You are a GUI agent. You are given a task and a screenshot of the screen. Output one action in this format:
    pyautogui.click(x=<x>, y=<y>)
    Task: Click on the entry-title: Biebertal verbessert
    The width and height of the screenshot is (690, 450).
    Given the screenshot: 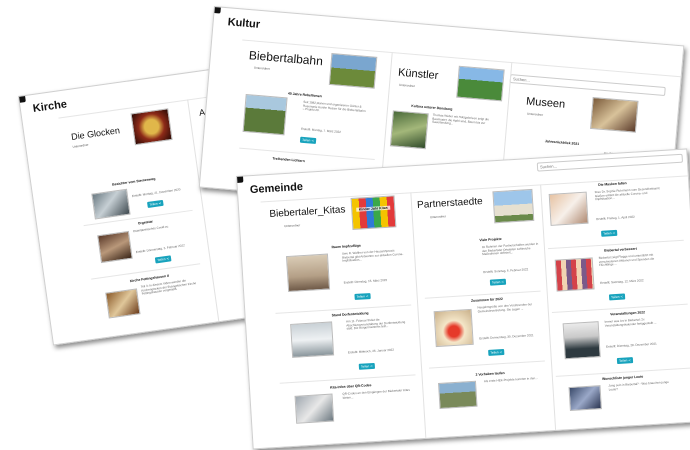 What is the action you would take?
    pyautogui.click(x=620, y=250)
    